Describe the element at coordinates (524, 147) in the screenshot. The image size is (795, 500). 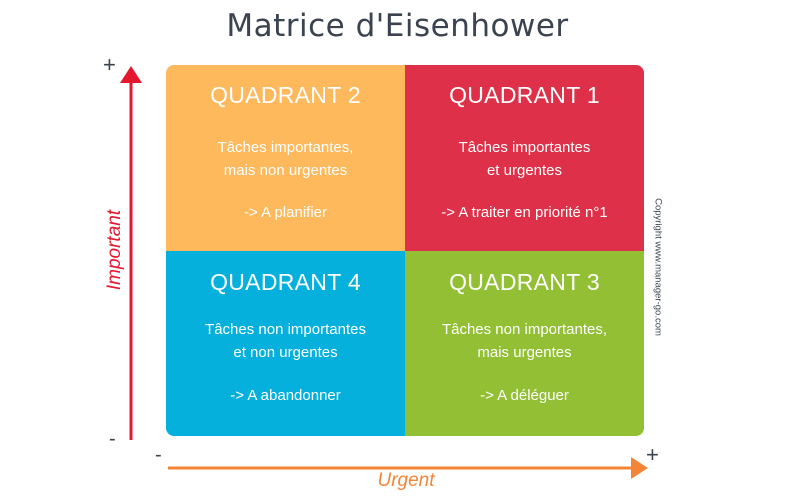
I see `quadrant-1-line-1: Tâches importantes` at that location.